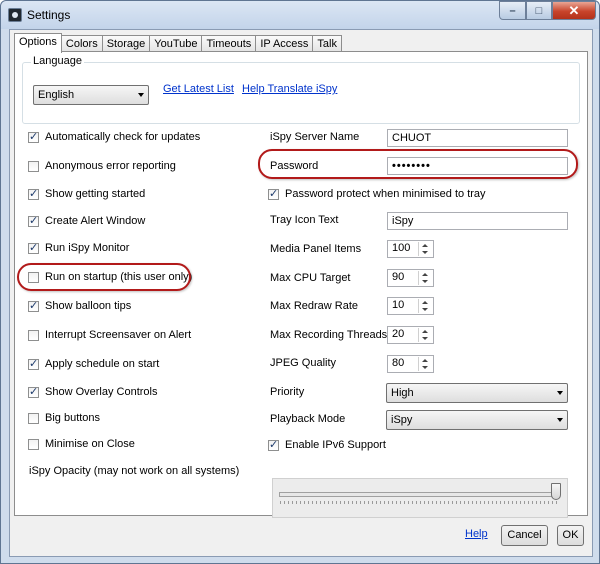 The width and height of the screenshot is (600, 564). Describe the element at coordinates (198, 89) in the screenshot. I see `get-latest-list-link: Get Latest List` at that location.